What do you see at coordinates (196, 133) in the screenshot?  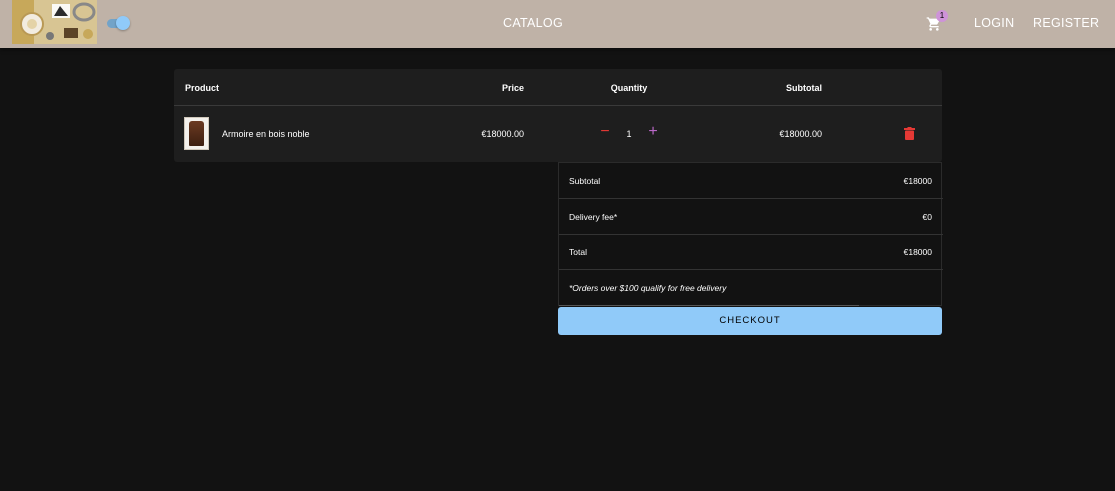 I see `armoire-thumbnail` at bounding box center [196, 133].